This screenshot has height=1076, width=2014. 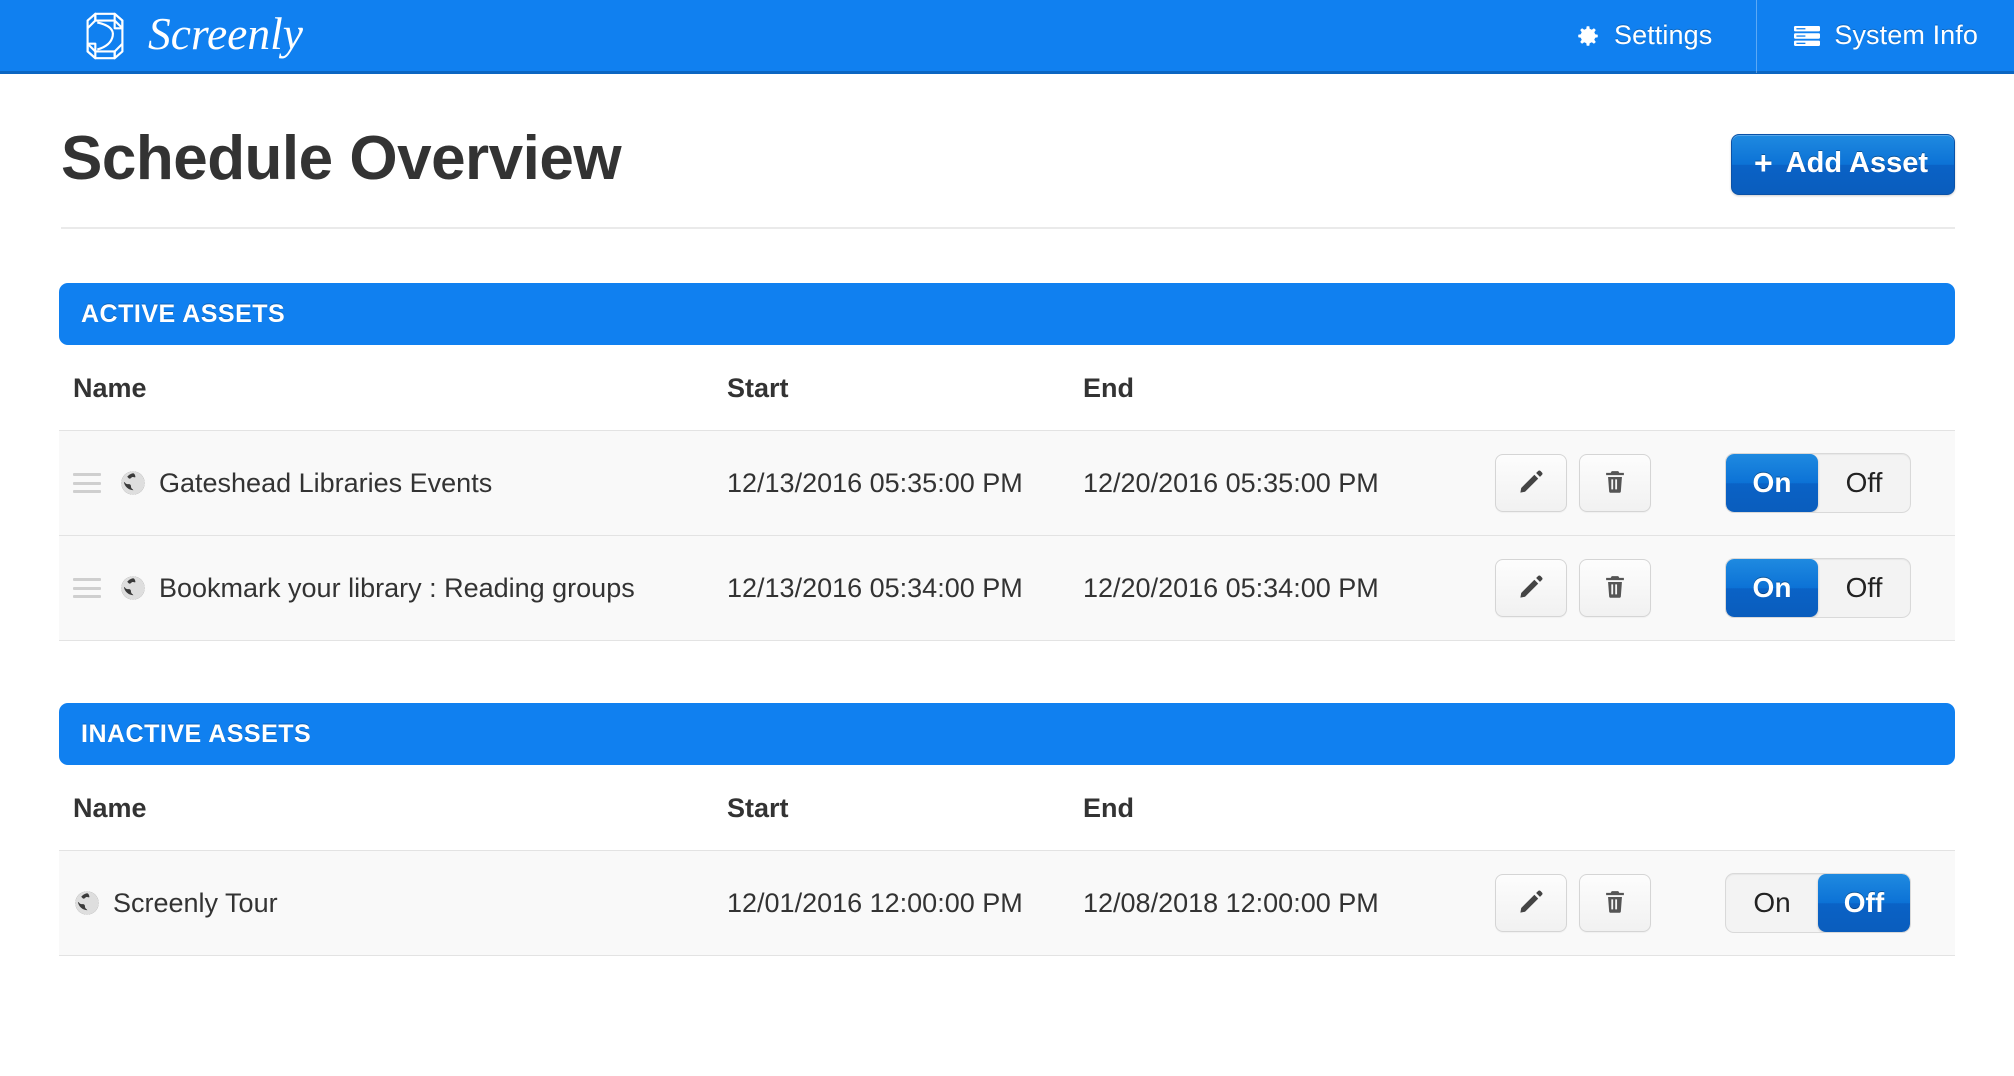 What do you see at coordinates (393, 903) in the screenshot?
I see `asset-name-cell: Screenly Tour` at bounding box center [393, 903].